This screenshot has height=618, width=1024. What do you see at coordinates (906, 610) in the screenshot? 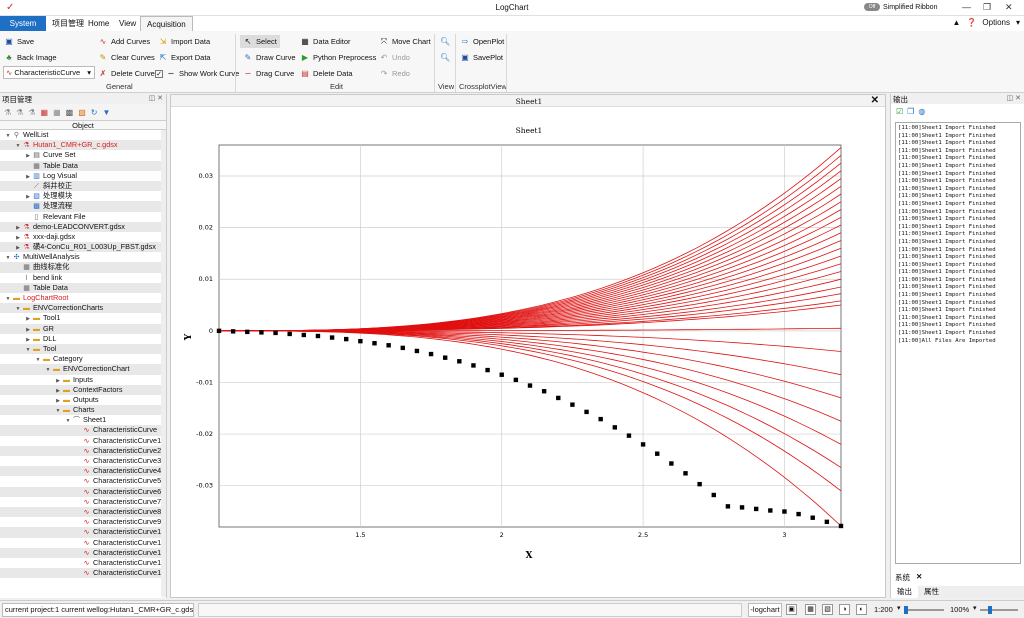
I see `scale-slider-knob` at bounding box center [906, 610].